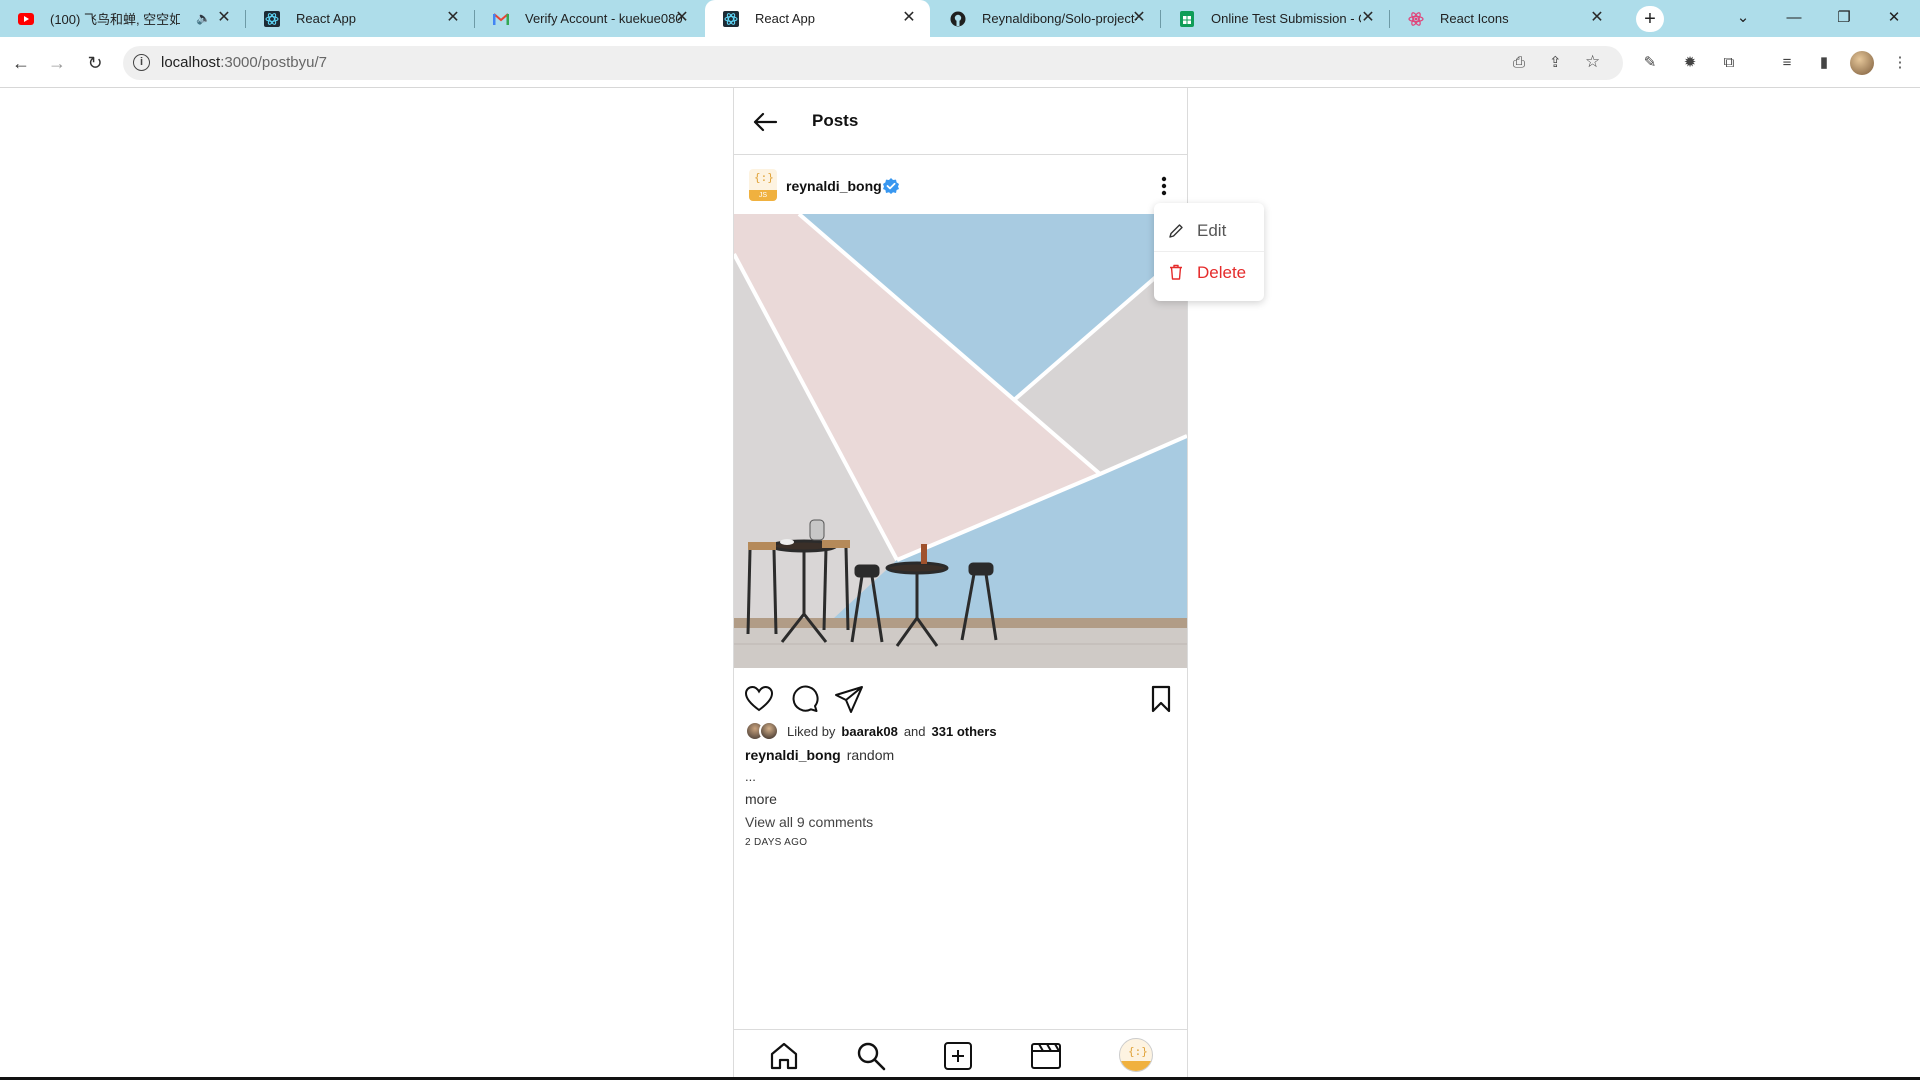 The image size is (1920, 1080). I want to click on browser-tab: React Icons ✕, so click(1504, 18).